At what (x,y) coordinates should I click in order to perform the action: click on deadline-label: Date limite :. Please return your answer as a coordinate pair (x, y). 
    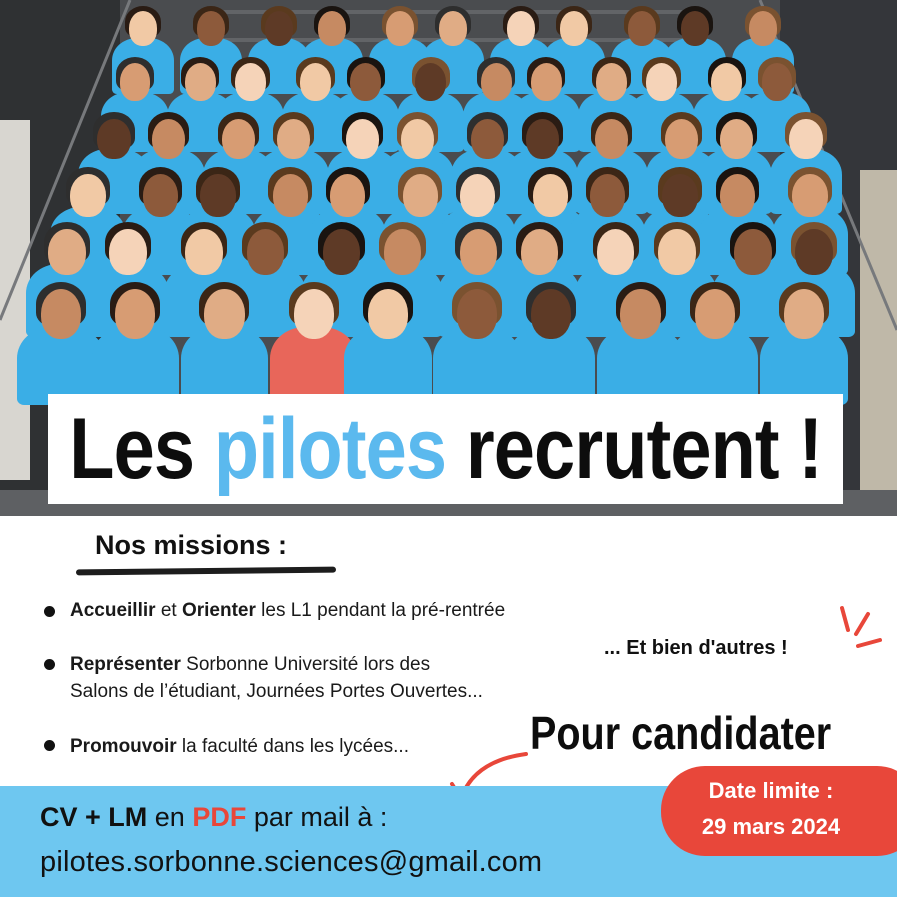
    Looking at the image, I should click on (771, 790).